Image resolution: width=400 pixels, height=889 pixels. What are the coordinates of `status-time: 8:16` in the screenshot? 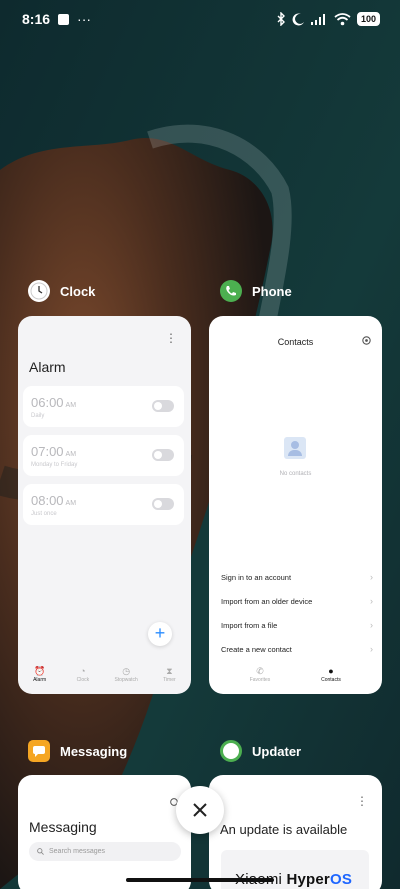 It's located at (36, 19).